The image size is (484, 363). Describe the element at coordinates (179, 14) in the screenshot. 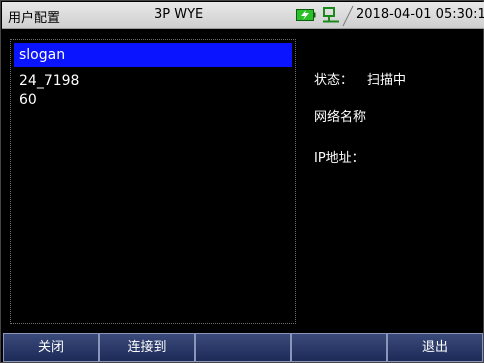

I see `wiring-mode: 3P WYE` at that location.